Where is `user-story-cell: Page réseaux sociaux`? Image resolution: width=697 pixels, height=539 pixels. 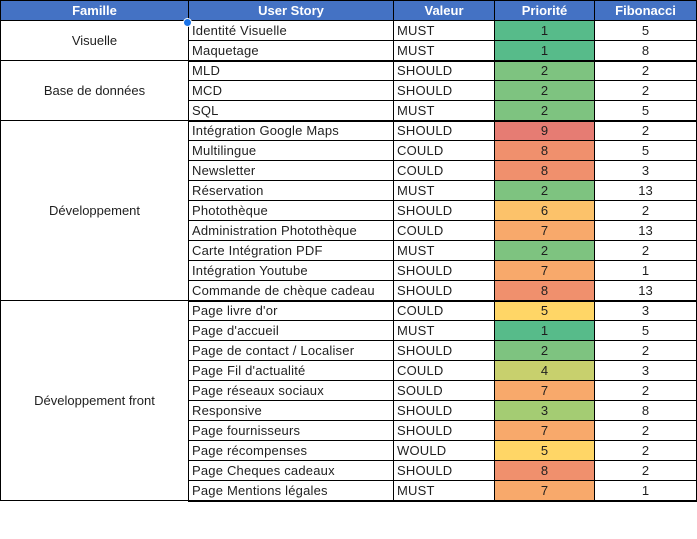
user-story-cell: Page réseaux sociaux is located at coordinates (291, 390).